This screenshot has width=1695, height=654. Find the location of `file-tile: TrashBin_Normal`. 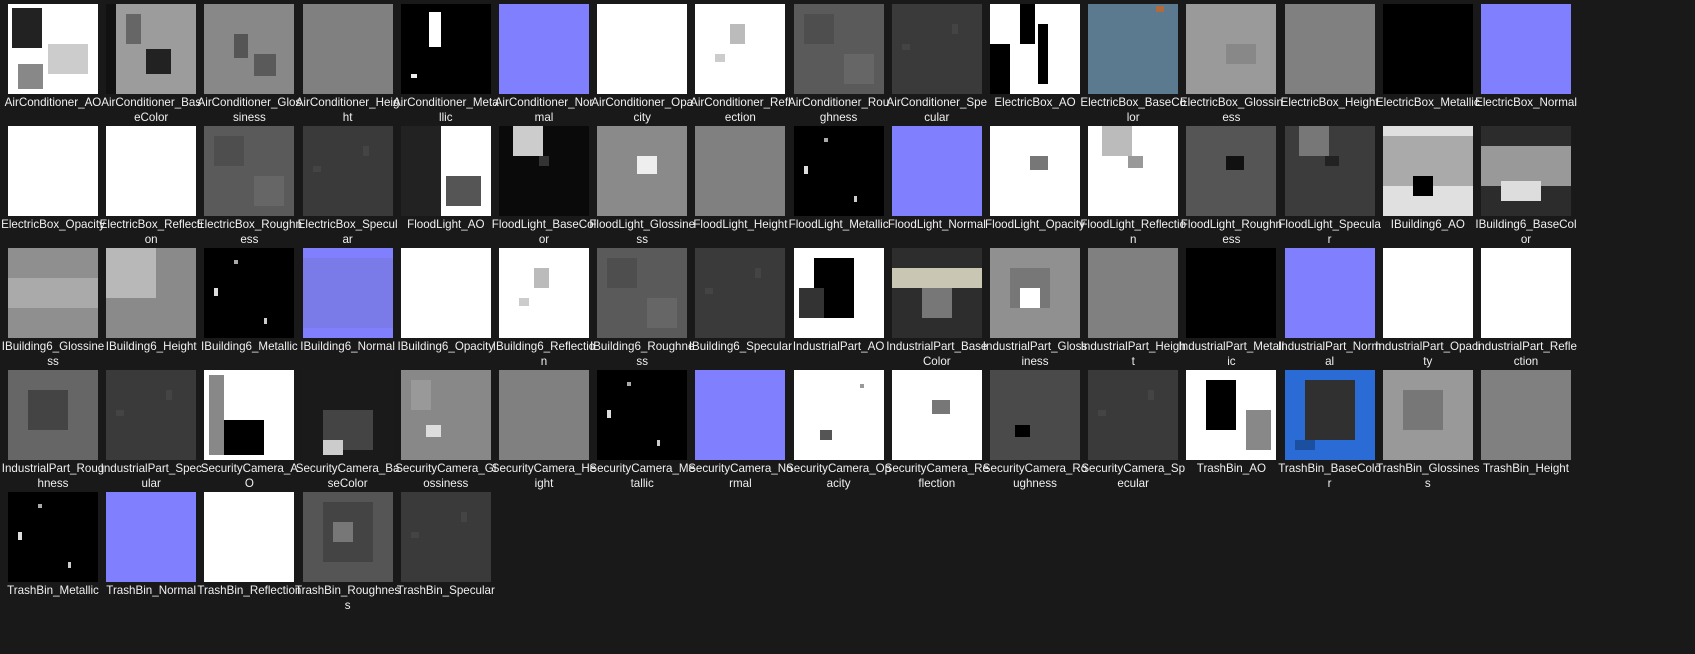

file-tile: TrashBin_Normal is located at coordinates (151, 552).